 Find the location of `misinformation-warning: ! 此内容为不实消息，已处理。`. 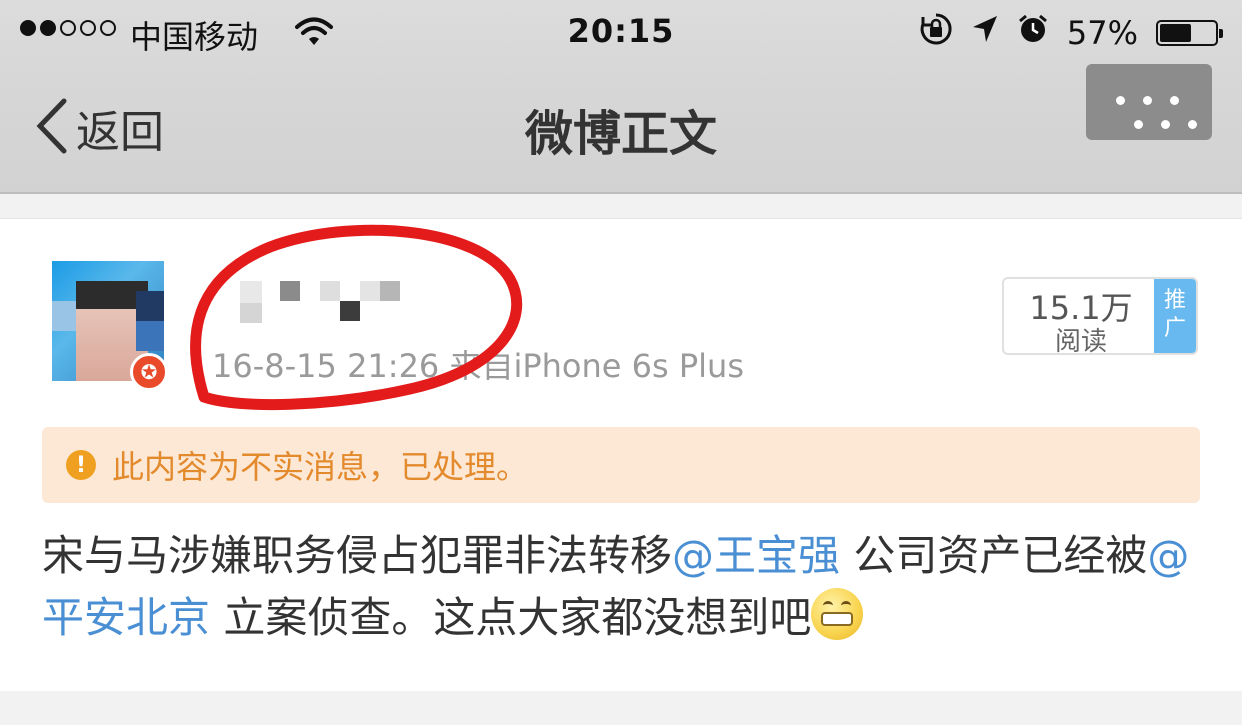

misinformation-warning: ! 此内容为不实消息，已处理。 is located at coordinates (621, 465).